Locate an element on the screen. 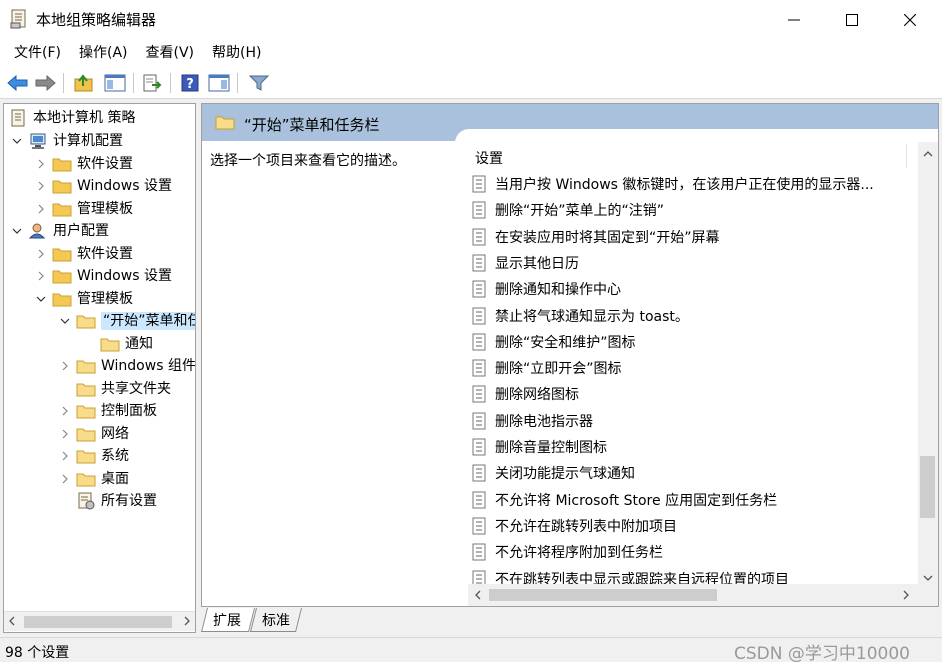  tree-item-uc-software: 软件设置 is located at coordinates (83, 254).